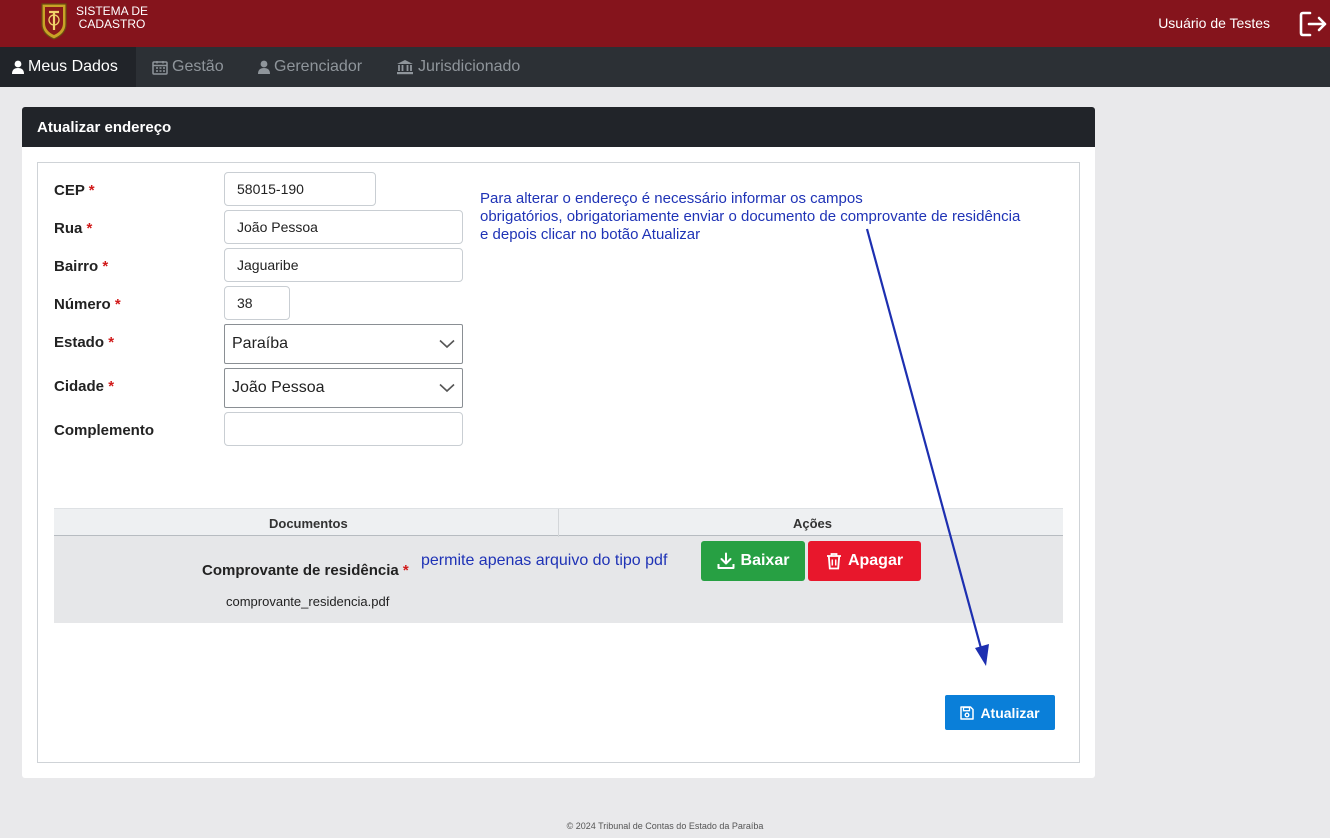 The image size is (1330, 838). What do you see at coordinates (469, 66) in the screenshot?
I see `nav-label: Jurisdicionado` at bounding box center [469, 66].